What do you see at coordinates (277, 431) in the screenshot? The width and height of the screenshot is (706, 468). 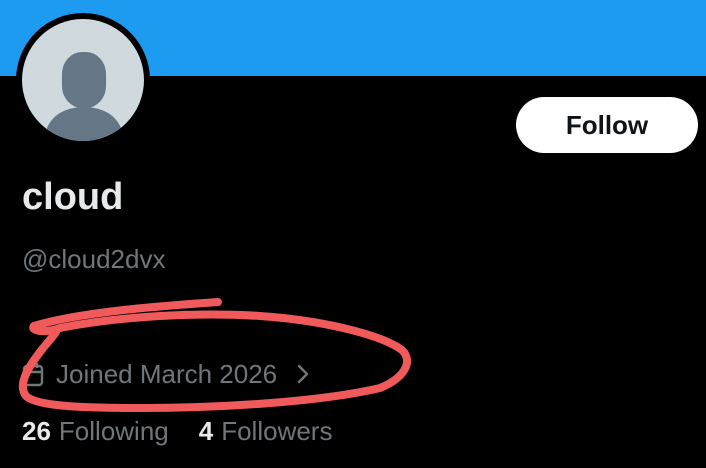 I see `followers-label: Followers` at bounding box center [277, 431].